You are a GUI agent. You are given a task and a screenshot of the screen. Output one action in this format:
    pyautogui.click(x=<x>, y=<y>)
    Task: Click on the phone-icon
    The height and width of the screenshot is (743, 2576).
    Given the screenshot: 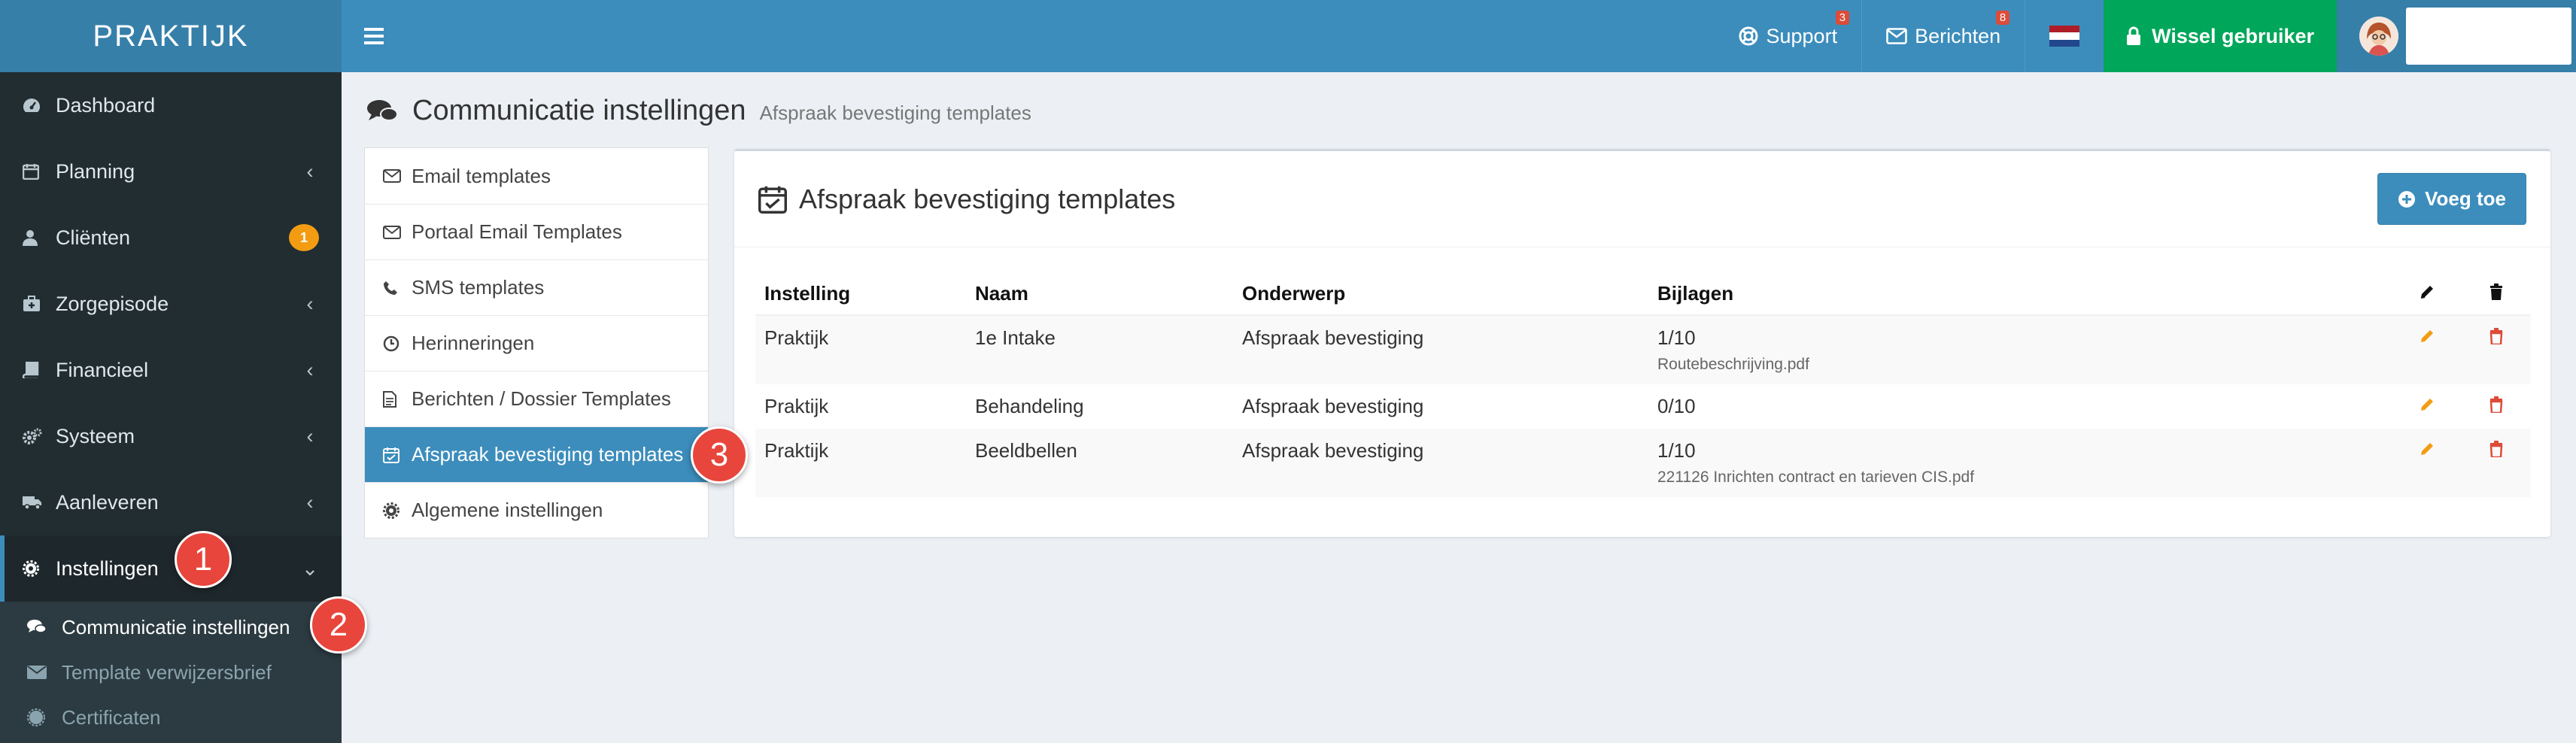 What is the action you would take?
    pyautogui.click(x=392, y=288)
    